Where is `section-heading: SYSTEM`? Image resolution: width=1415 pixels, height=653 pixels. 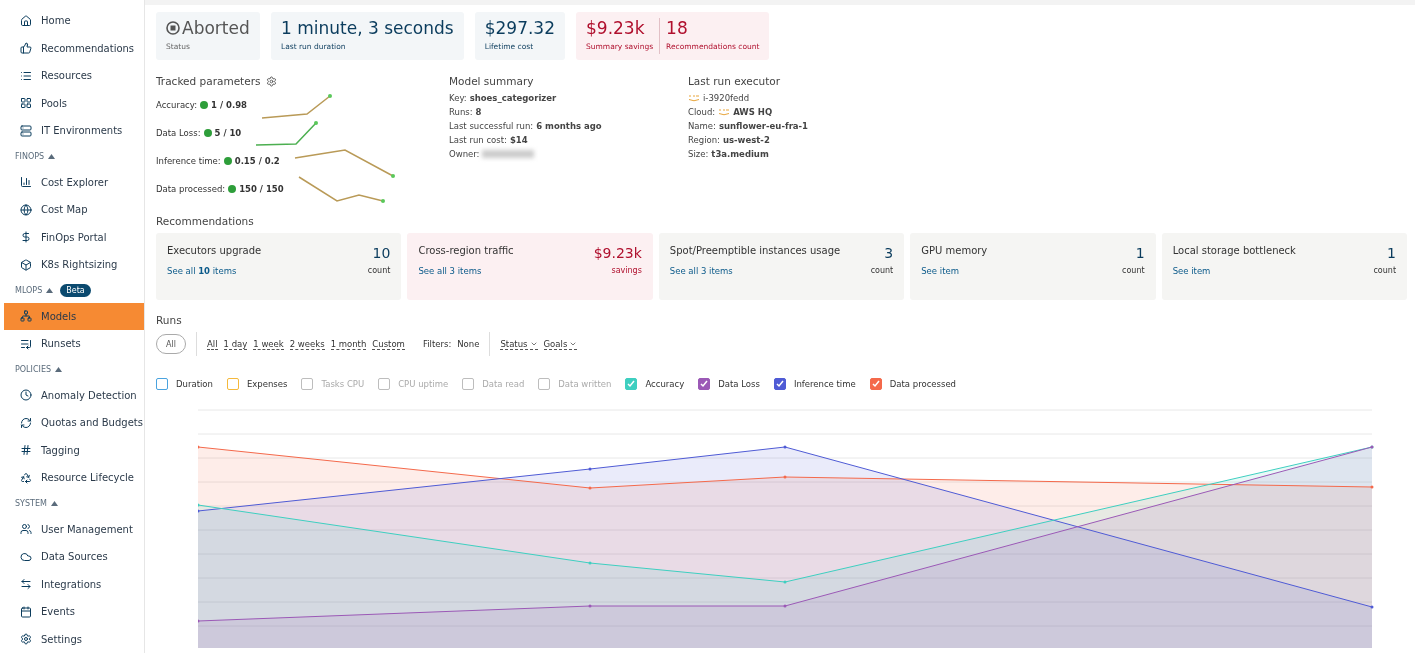
section-heading: SYSTEM is located at coordinates (31, 503).